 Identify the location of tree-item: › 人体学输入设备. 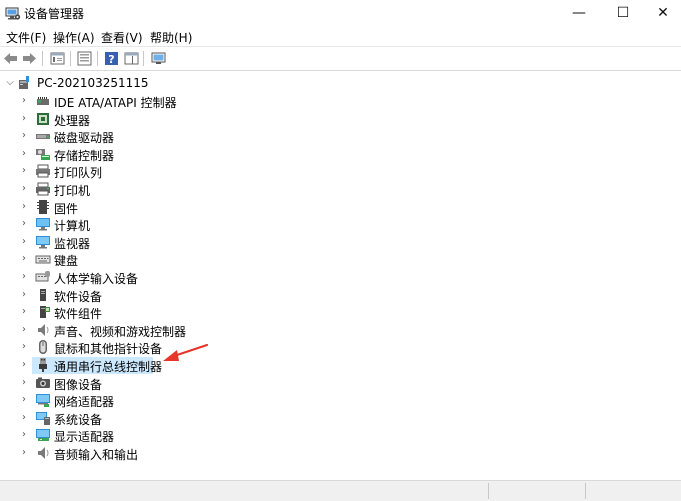
(340, 277).